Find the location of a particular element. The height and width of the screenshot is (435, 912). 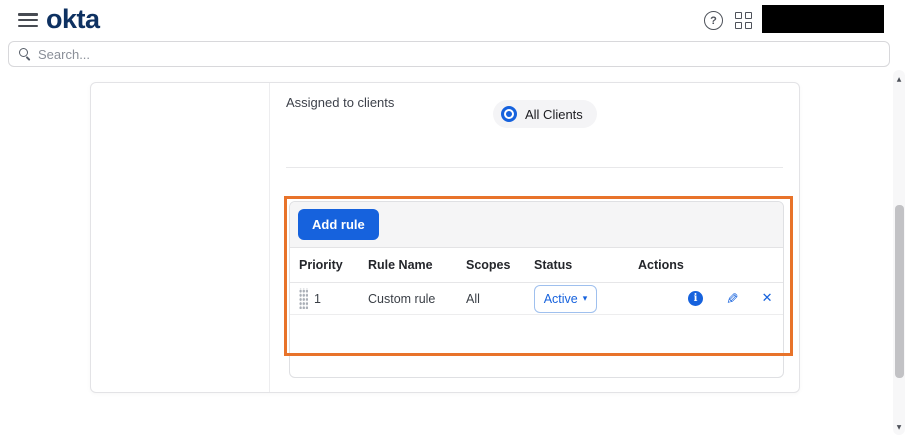

scroll-up-icon: ▲ is located at coordinates (899, 79).